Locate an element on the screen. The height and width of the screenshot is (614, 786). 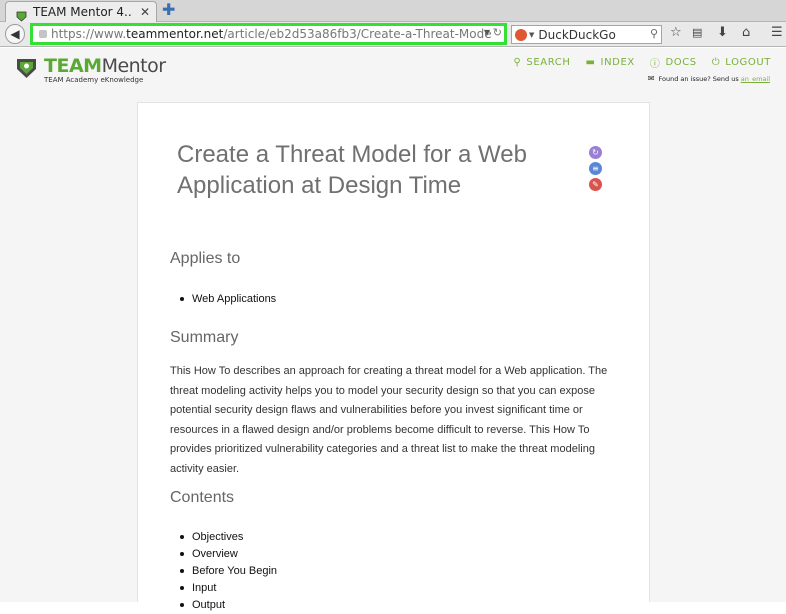
menu-index-link: ▬ INDEX is located at coordinates (609, 62).